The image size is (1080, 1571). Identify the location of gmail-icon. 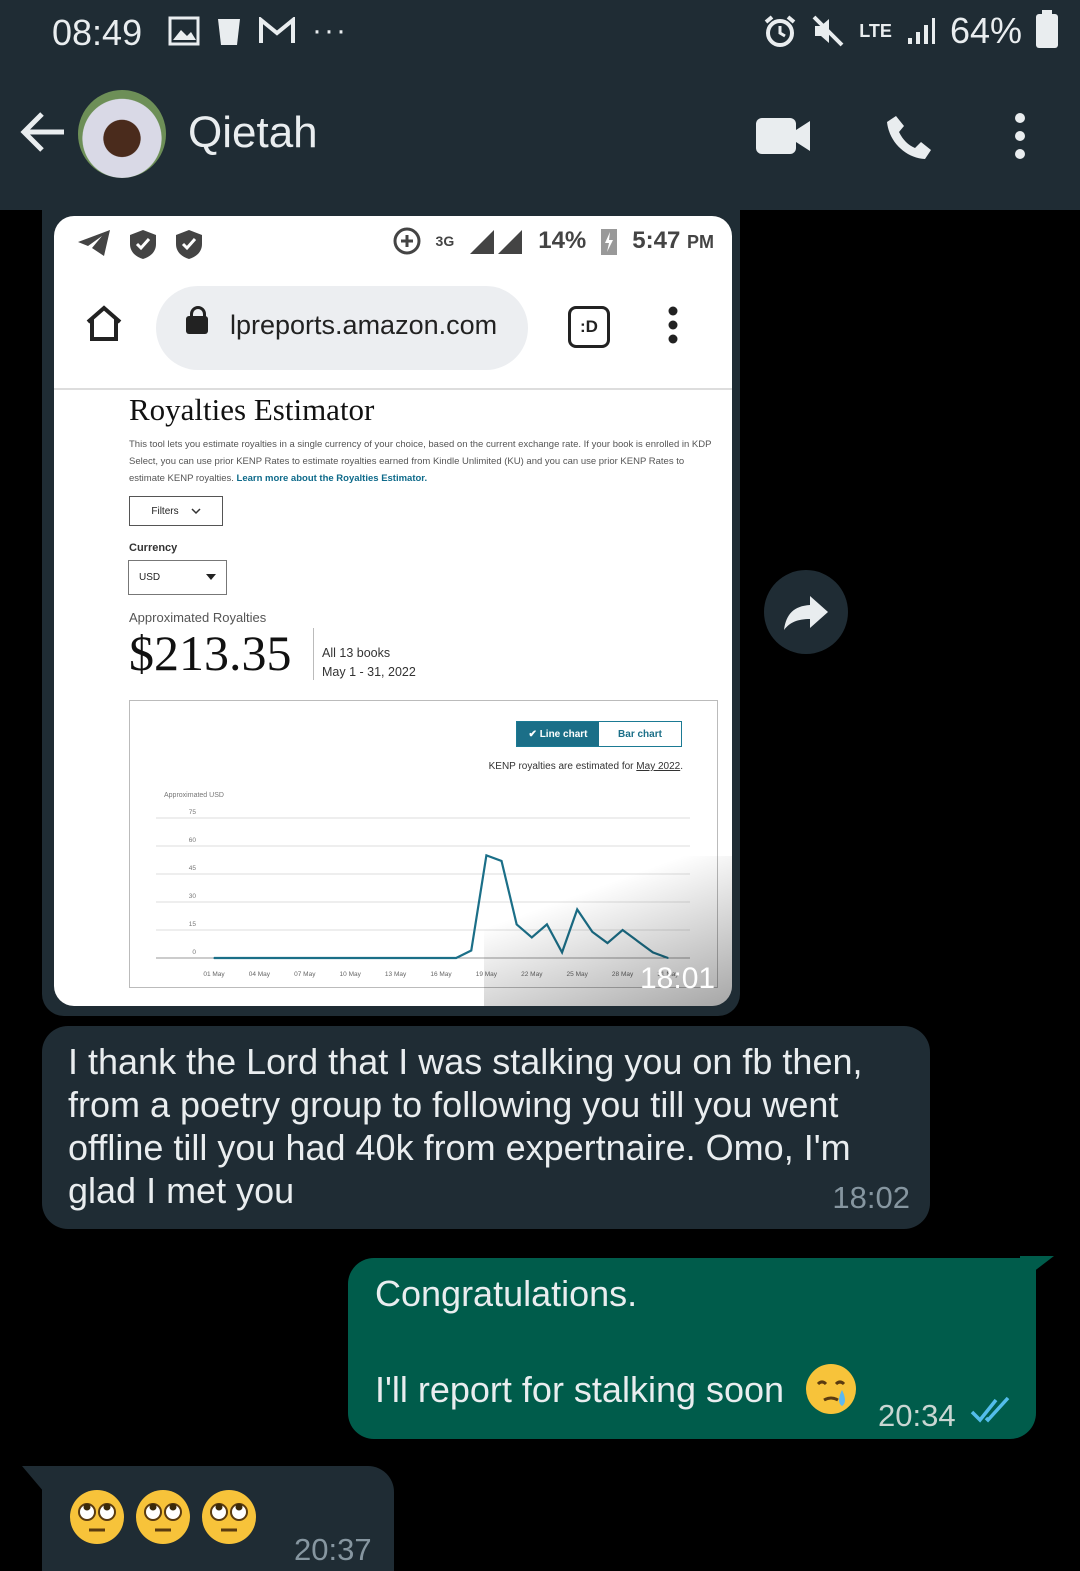
(277, 30).